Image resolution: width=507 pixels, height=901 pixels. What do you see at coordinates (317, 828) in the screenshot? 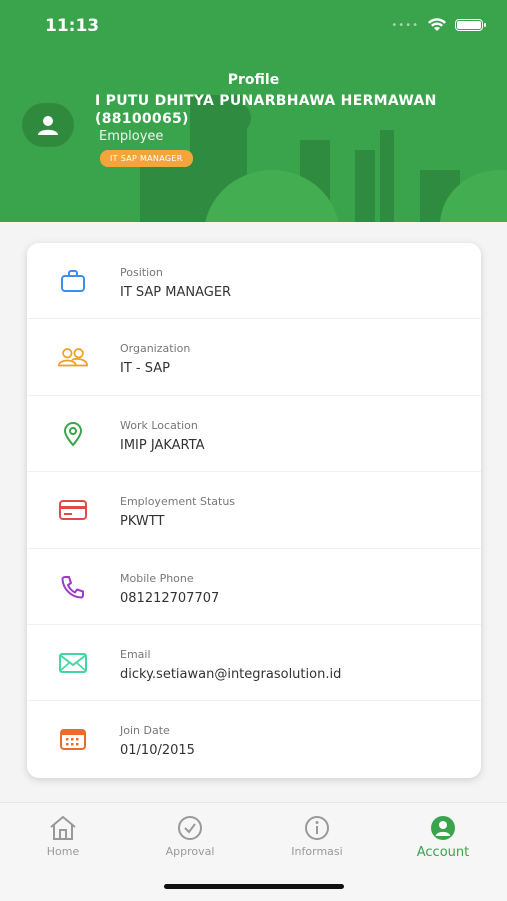
I see `info-icon` at bounding box center [317, 828].